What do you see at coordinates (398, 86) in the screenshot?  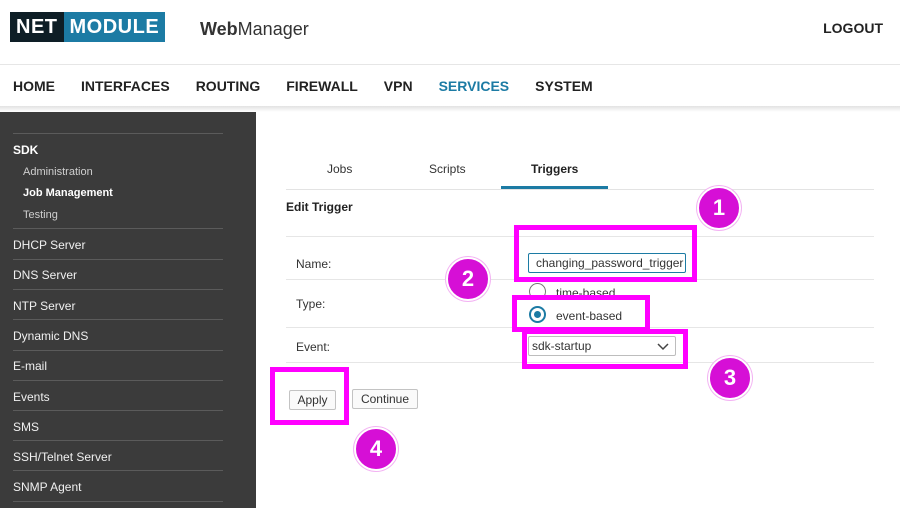 I see `nav-vpn: VPN` at bounding box center [398, 86].